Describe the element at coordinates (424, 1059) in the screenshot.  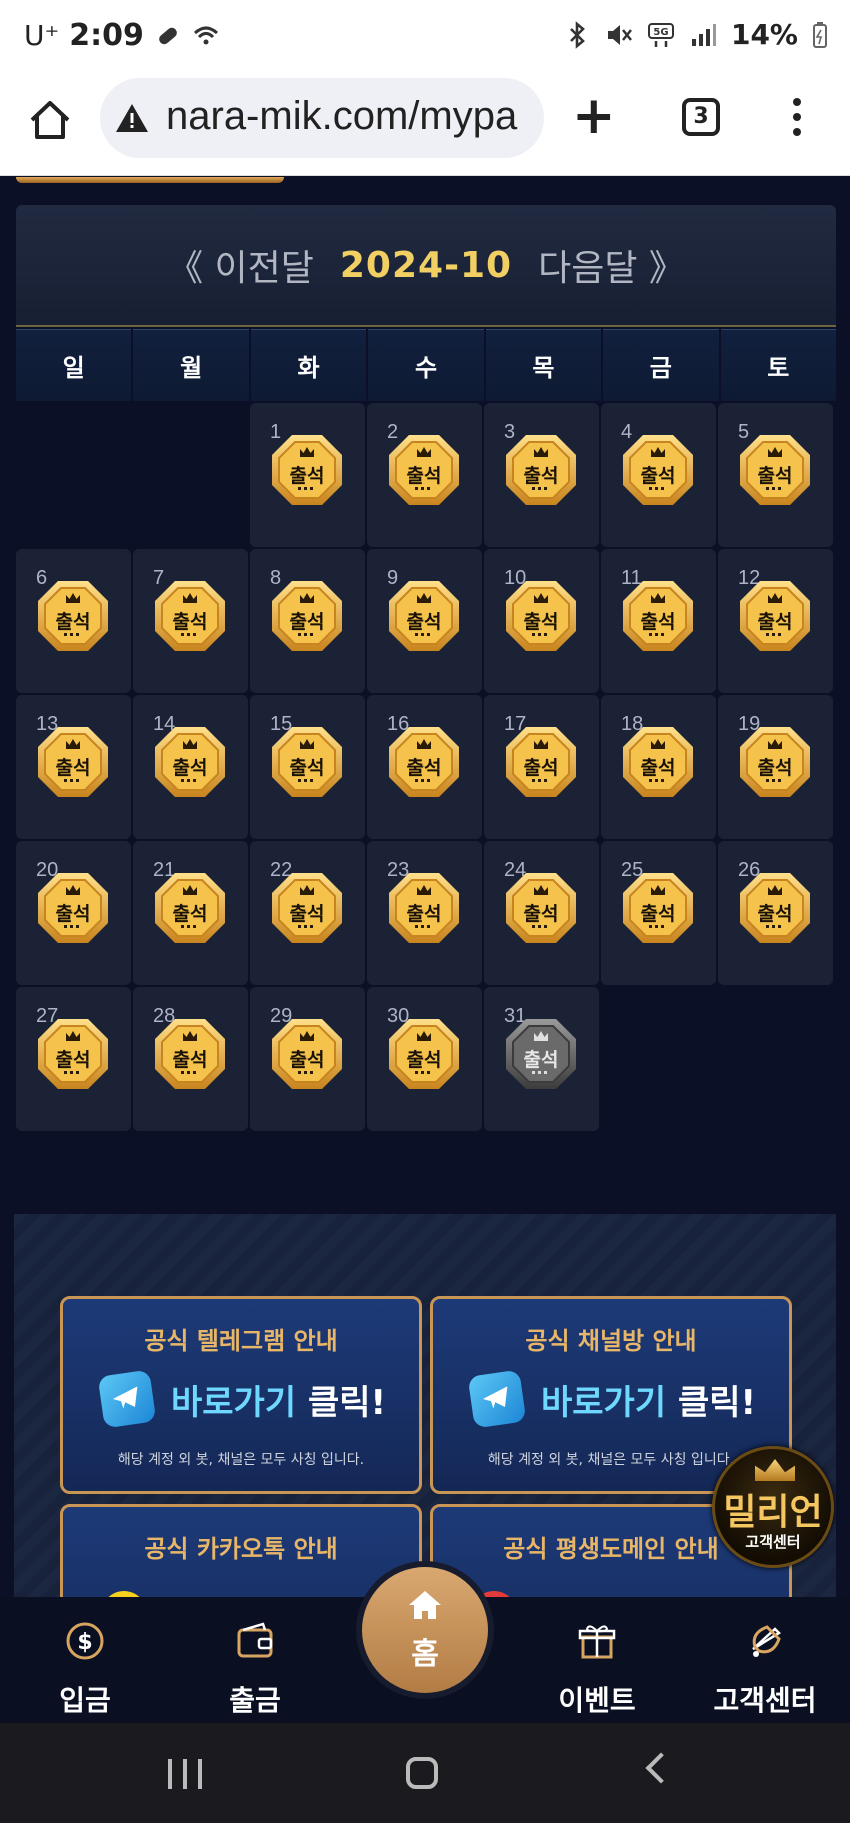
I see `day-cell: 30 출석` at that location.